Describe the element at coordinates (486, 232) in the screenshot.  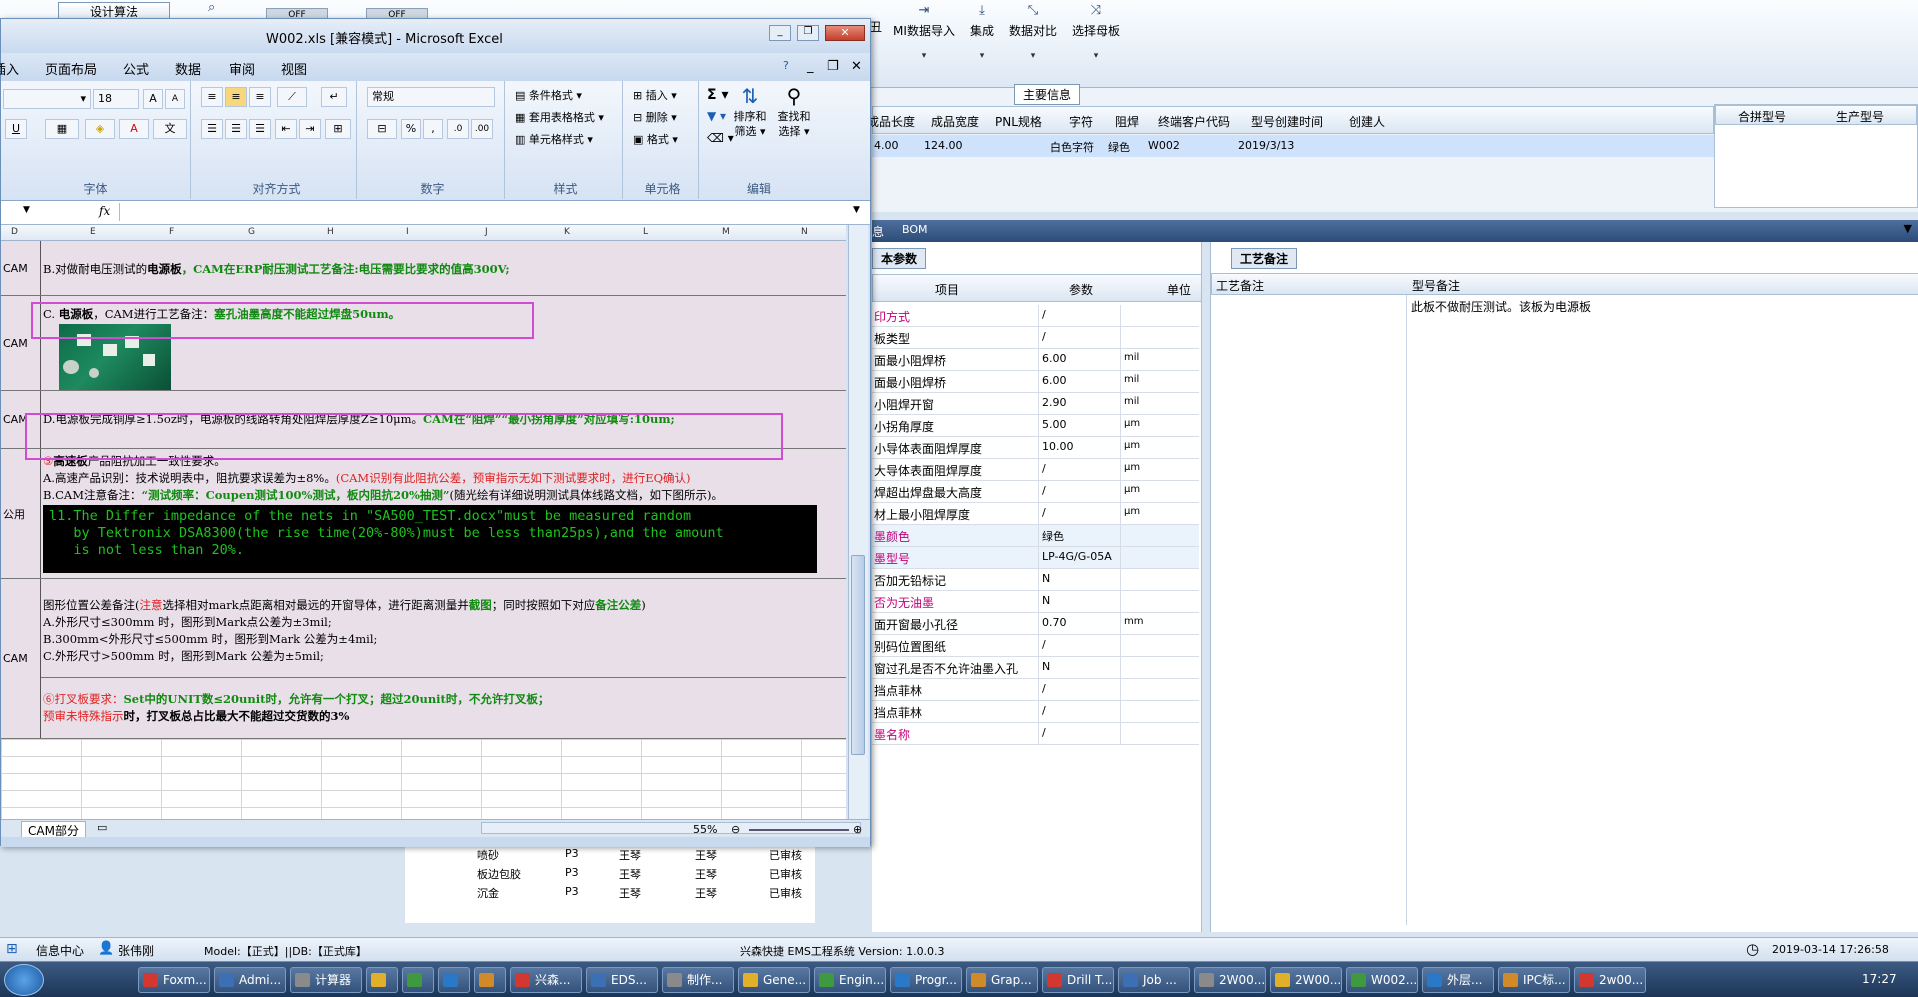
I see `column-header: J` at that location.